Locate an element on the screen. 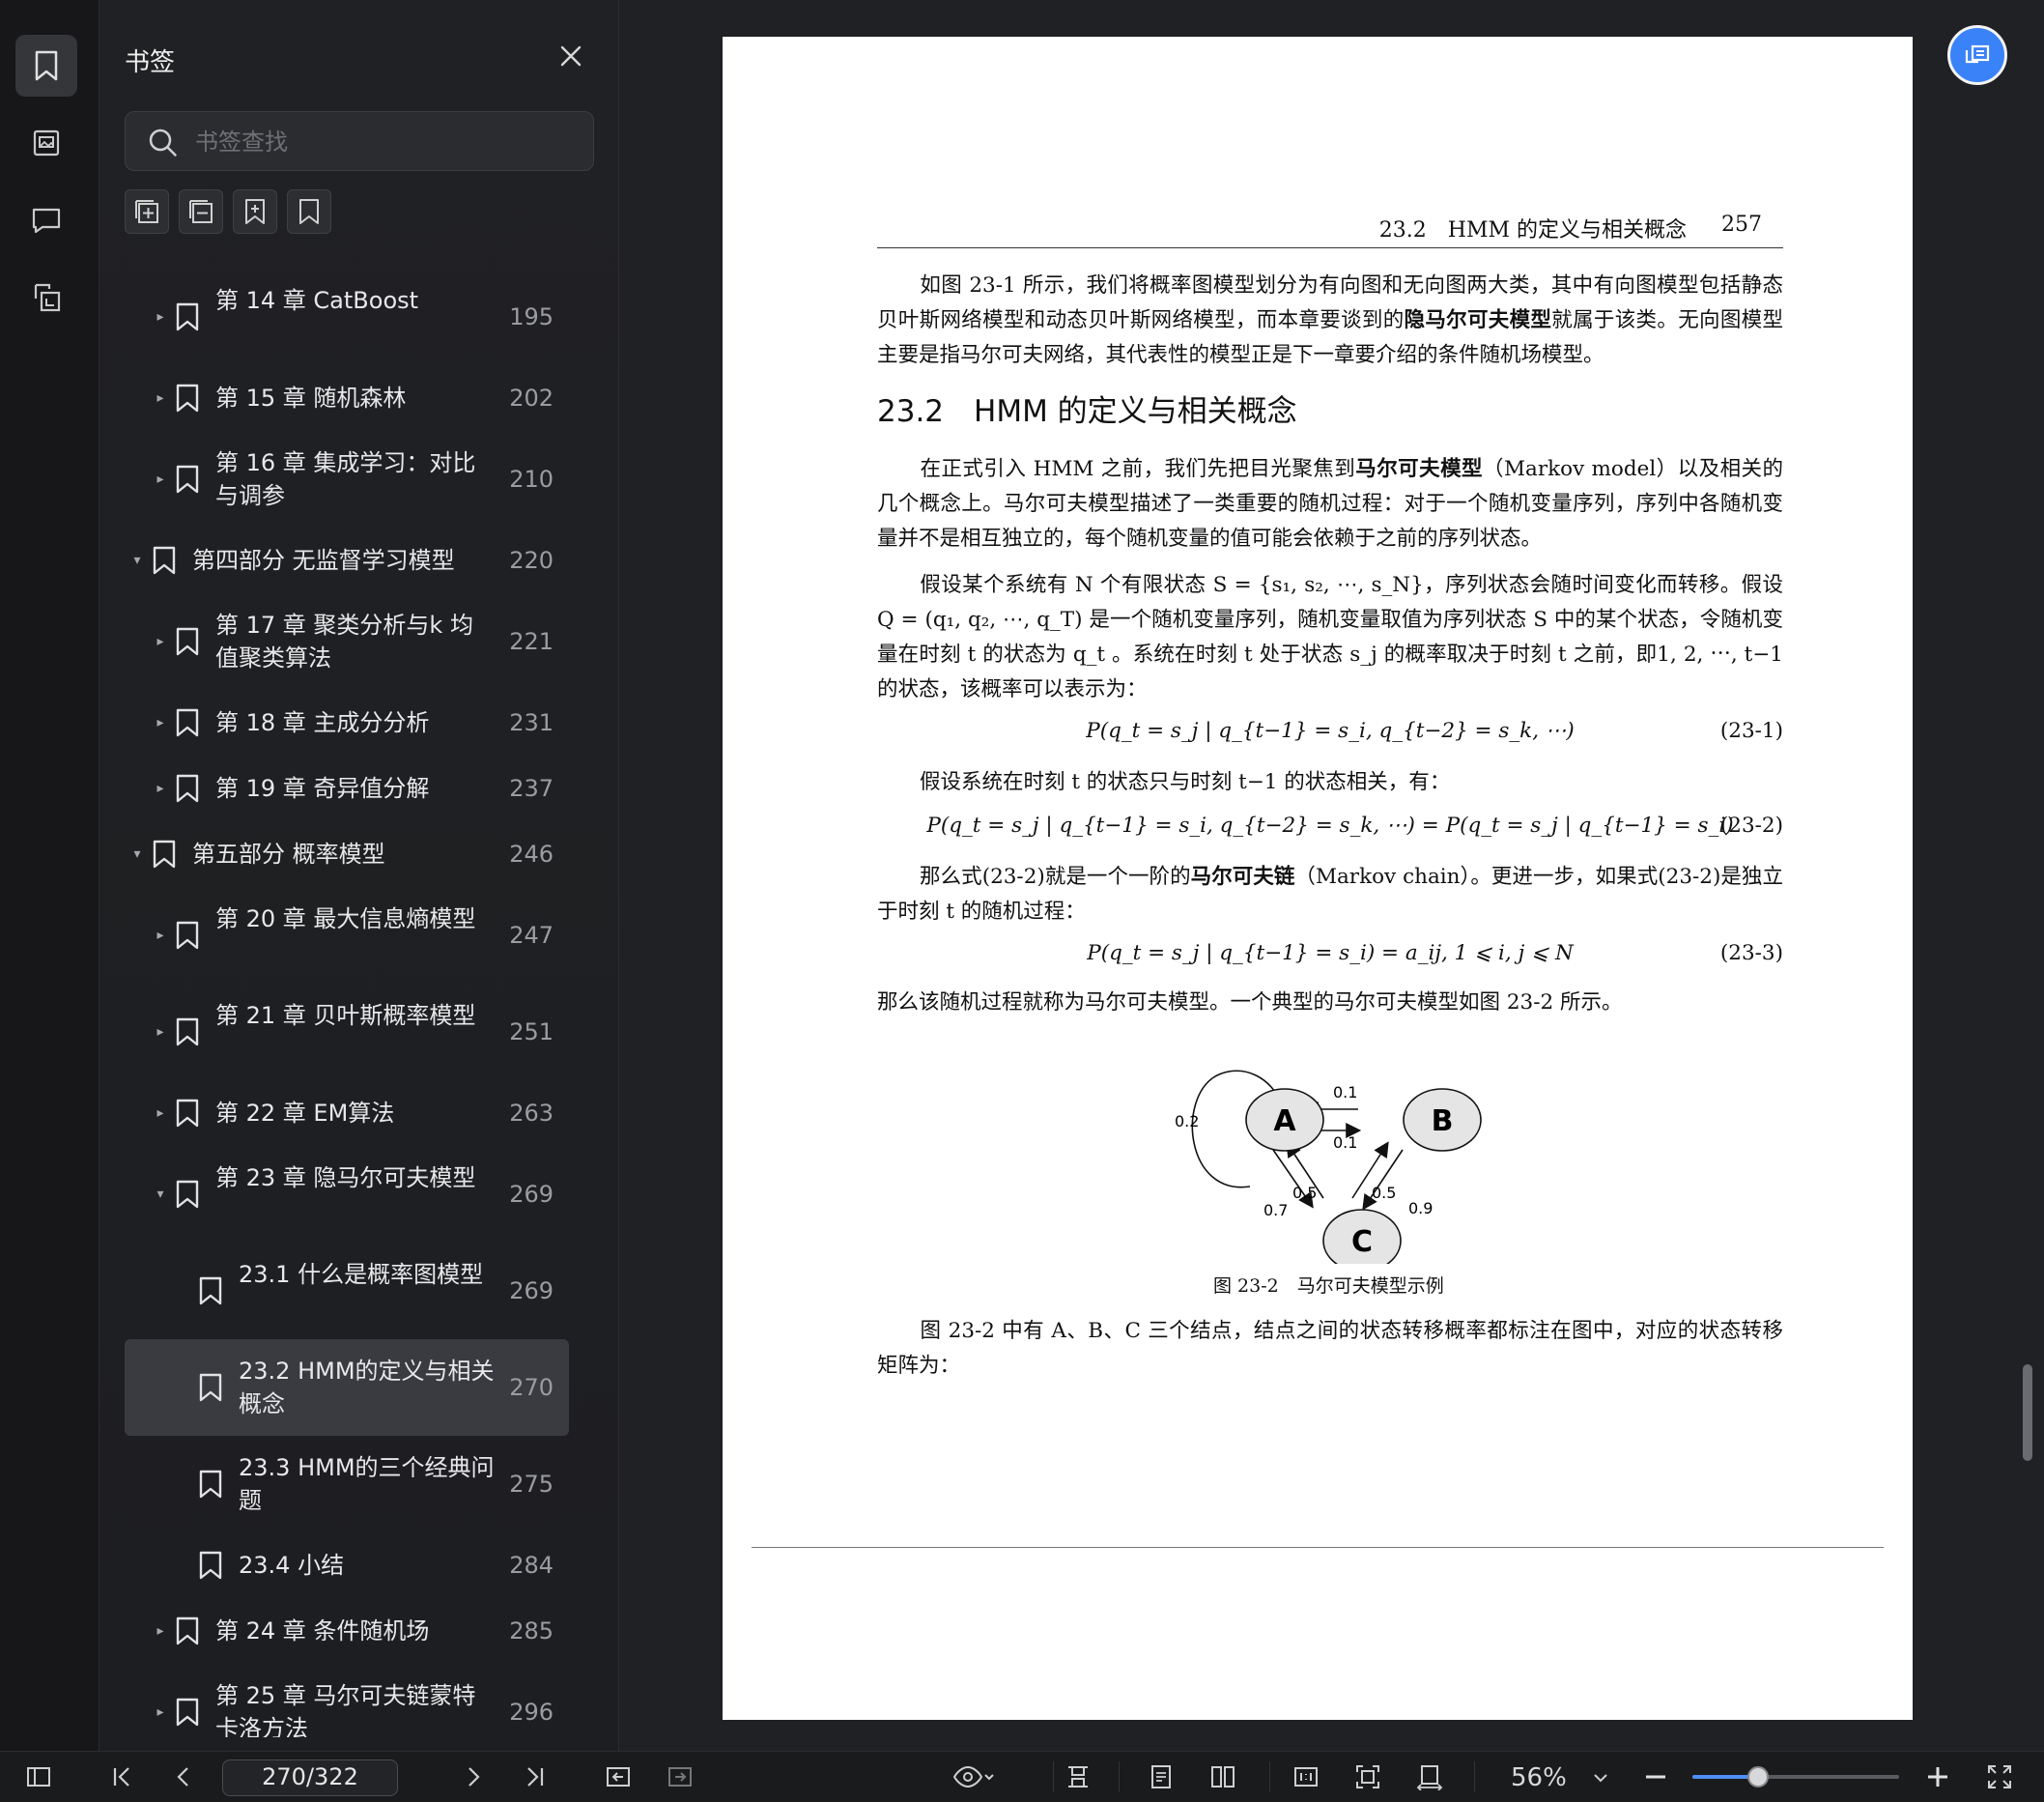  bookmark-page-number: 246 is located at coordinates (532, 854).